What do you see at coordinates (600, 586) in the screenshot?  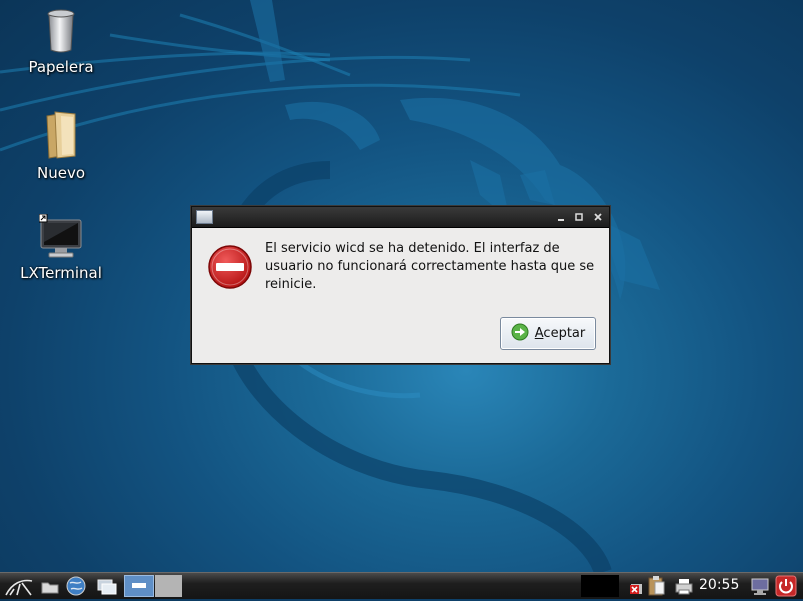 I see `tray-black-area` at bounding box center [600, 586].